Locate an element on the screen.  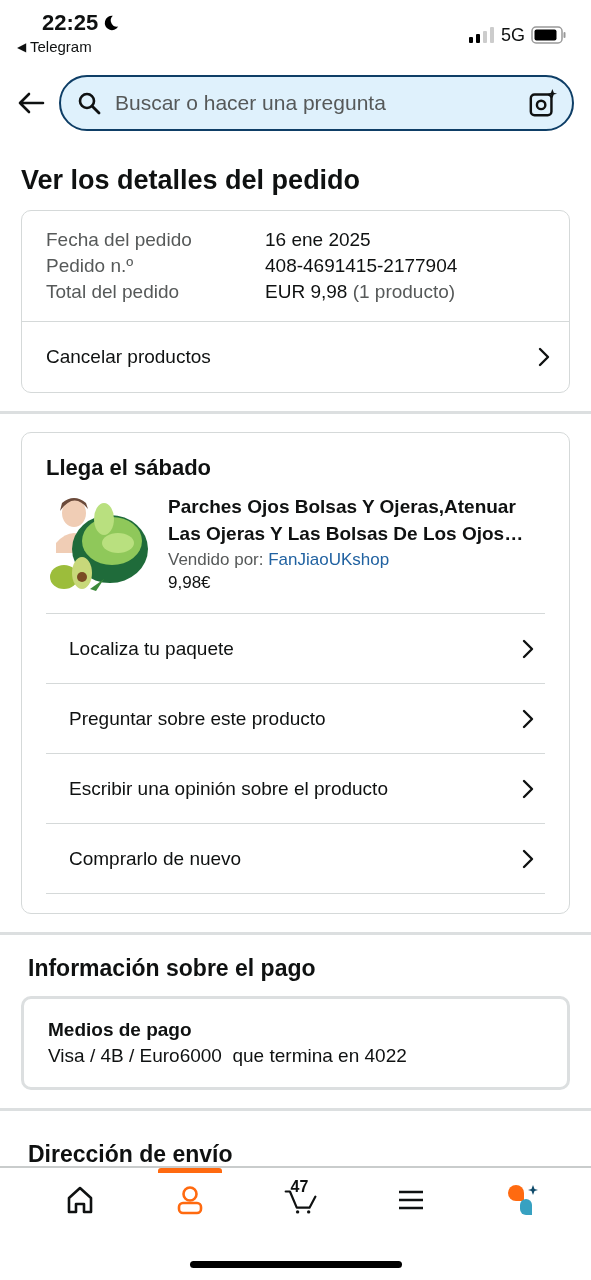
back-arrow: ◀ is located at coordinates (21, 46).